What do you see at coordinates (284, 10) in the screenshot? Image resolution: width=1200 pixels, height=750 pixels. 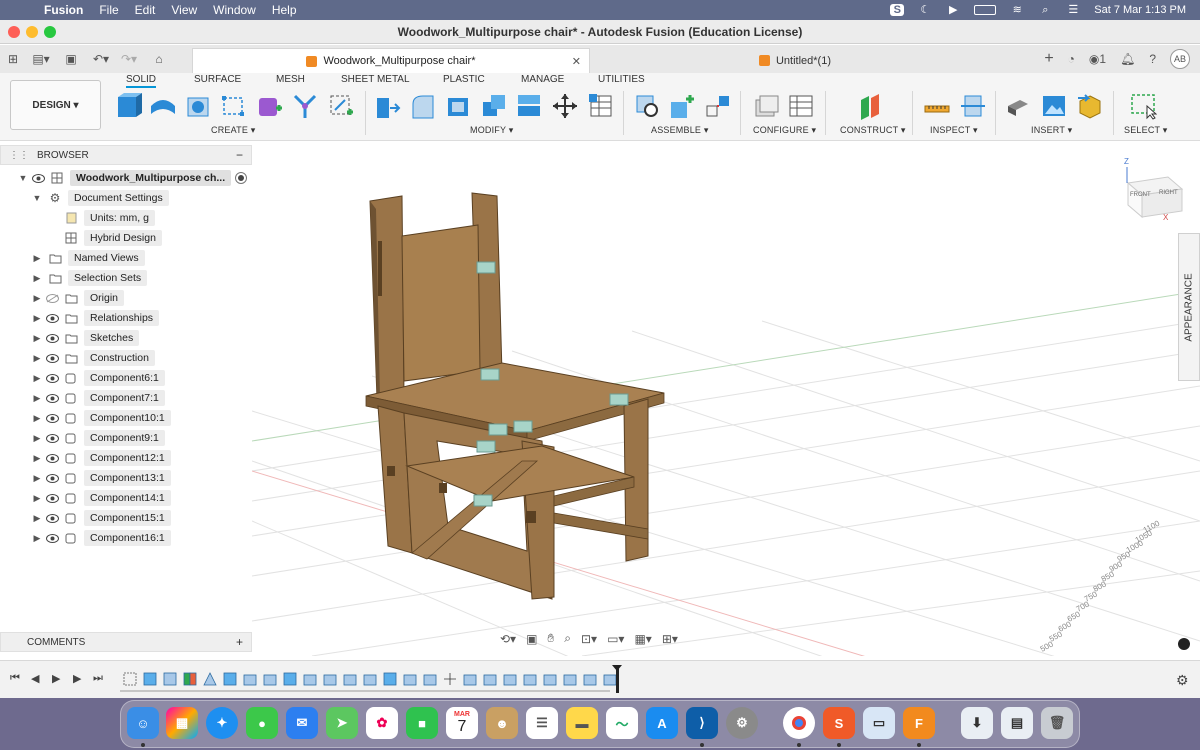 I see `menu-help: Help` at bounding box center [284, 10].